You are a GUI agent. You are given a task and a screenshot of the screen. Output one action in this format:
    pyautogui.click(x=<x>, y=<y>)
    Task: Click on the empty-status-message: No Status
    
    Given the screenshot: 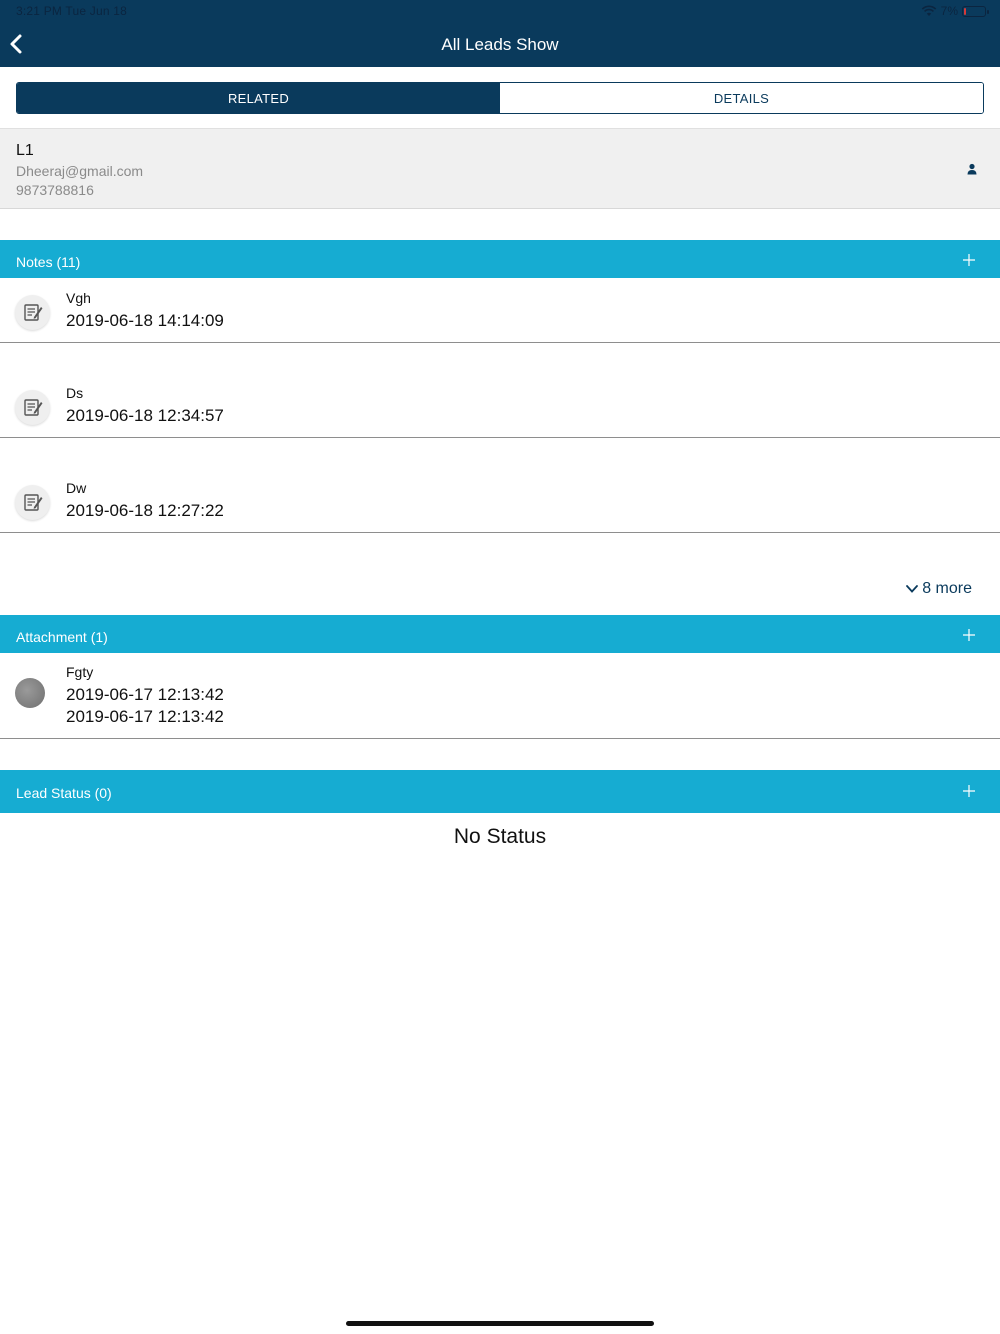 What is the action you would take?
    pyautogui.click(x=500, y=836)
    